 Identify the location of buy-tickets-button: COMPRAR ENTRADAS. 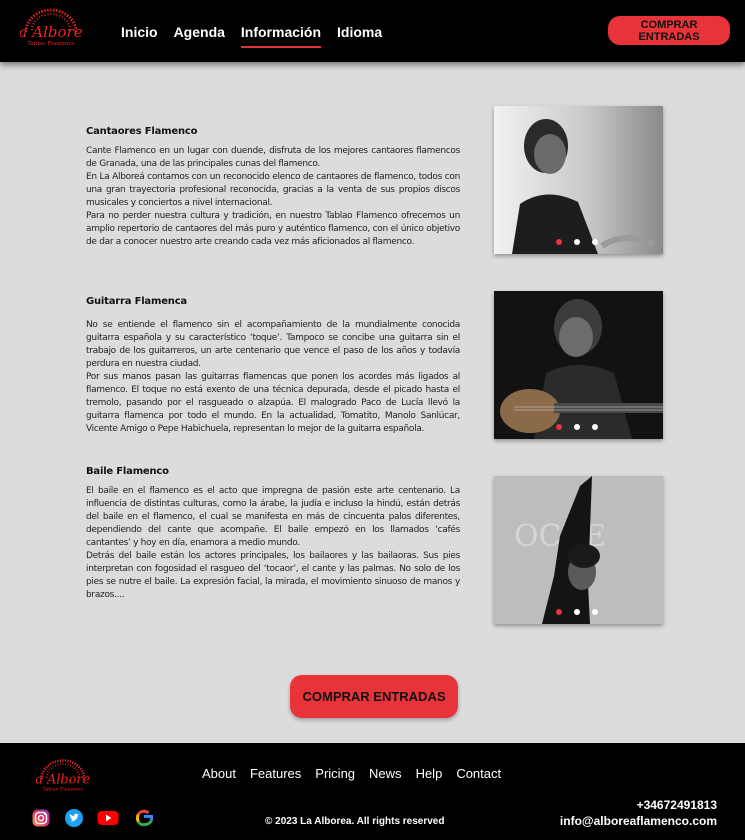
(374, 696).